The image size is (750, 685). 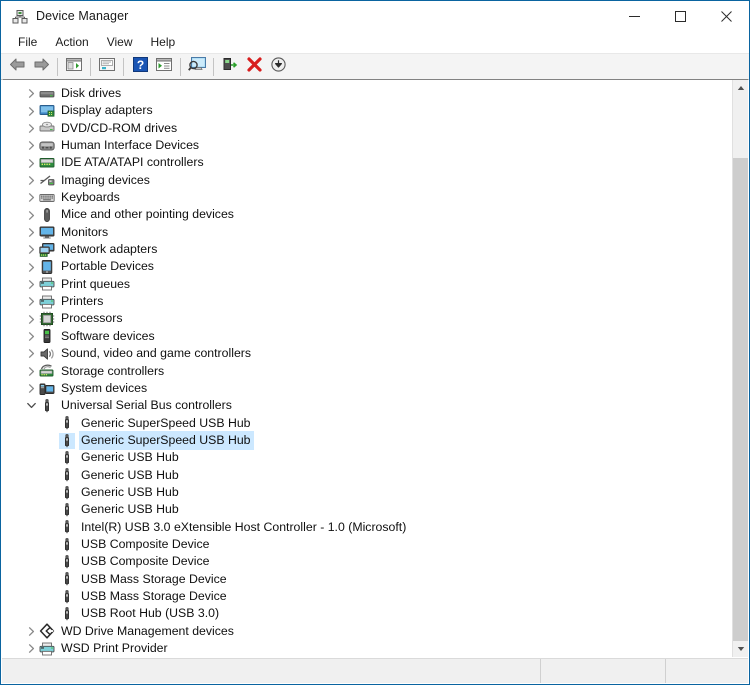 I want to click on help-button: ?, so click(x=140, y=66).